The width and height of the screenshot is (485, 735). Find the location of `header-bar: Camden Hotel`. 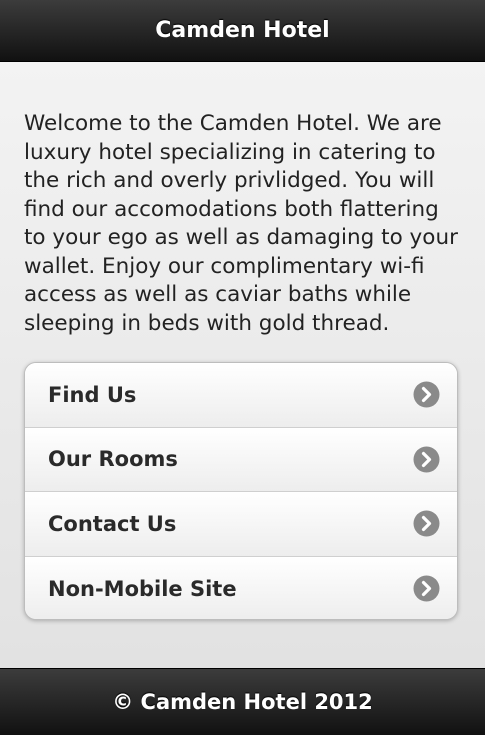

header-bar: Camden Hotel is located at coordinates (242, 31).